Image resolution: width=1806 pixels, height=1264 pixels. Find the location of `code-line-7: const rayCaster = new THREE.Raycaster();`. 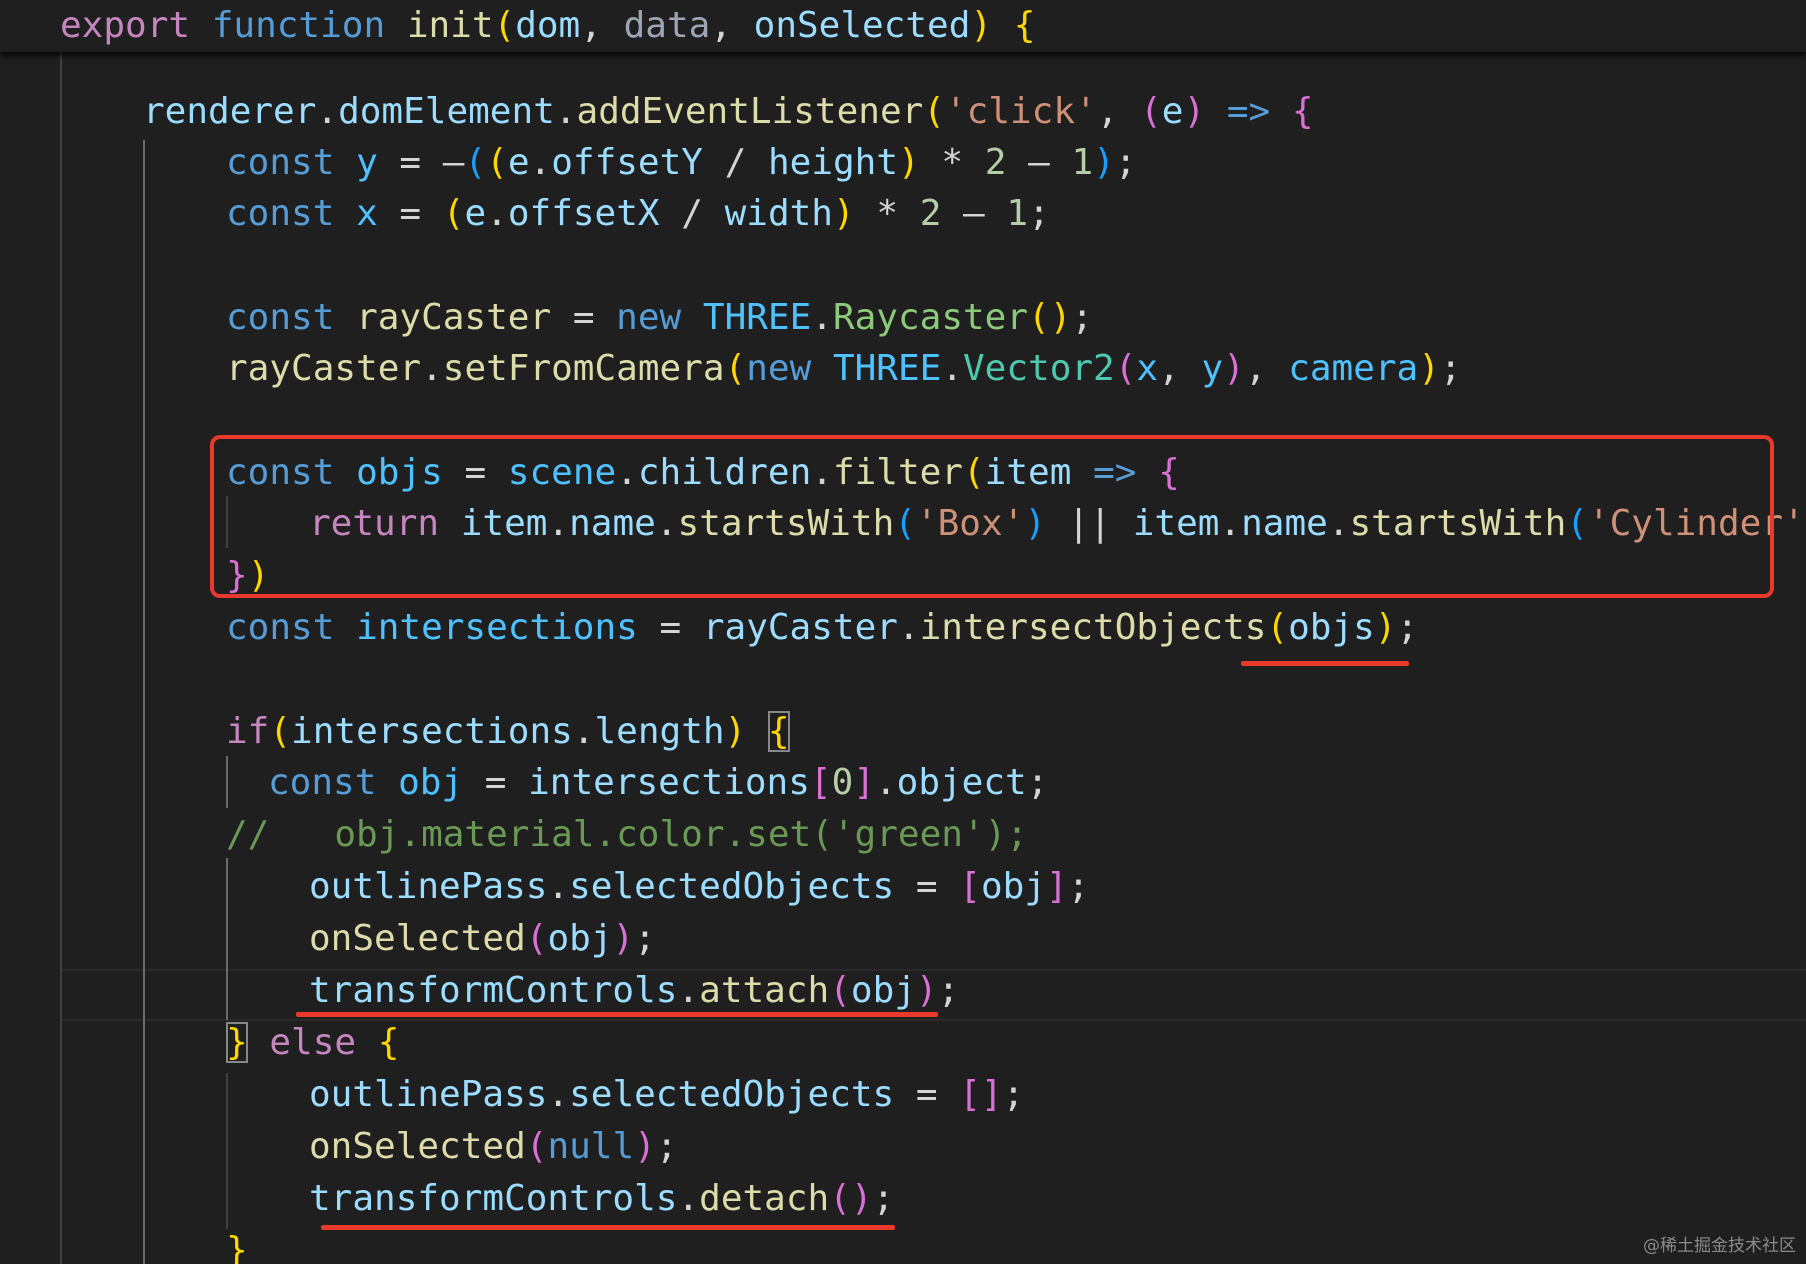

code-line-7: const rayCaster = new THREE.Raycaster(); is located at coordinates (659, 318).